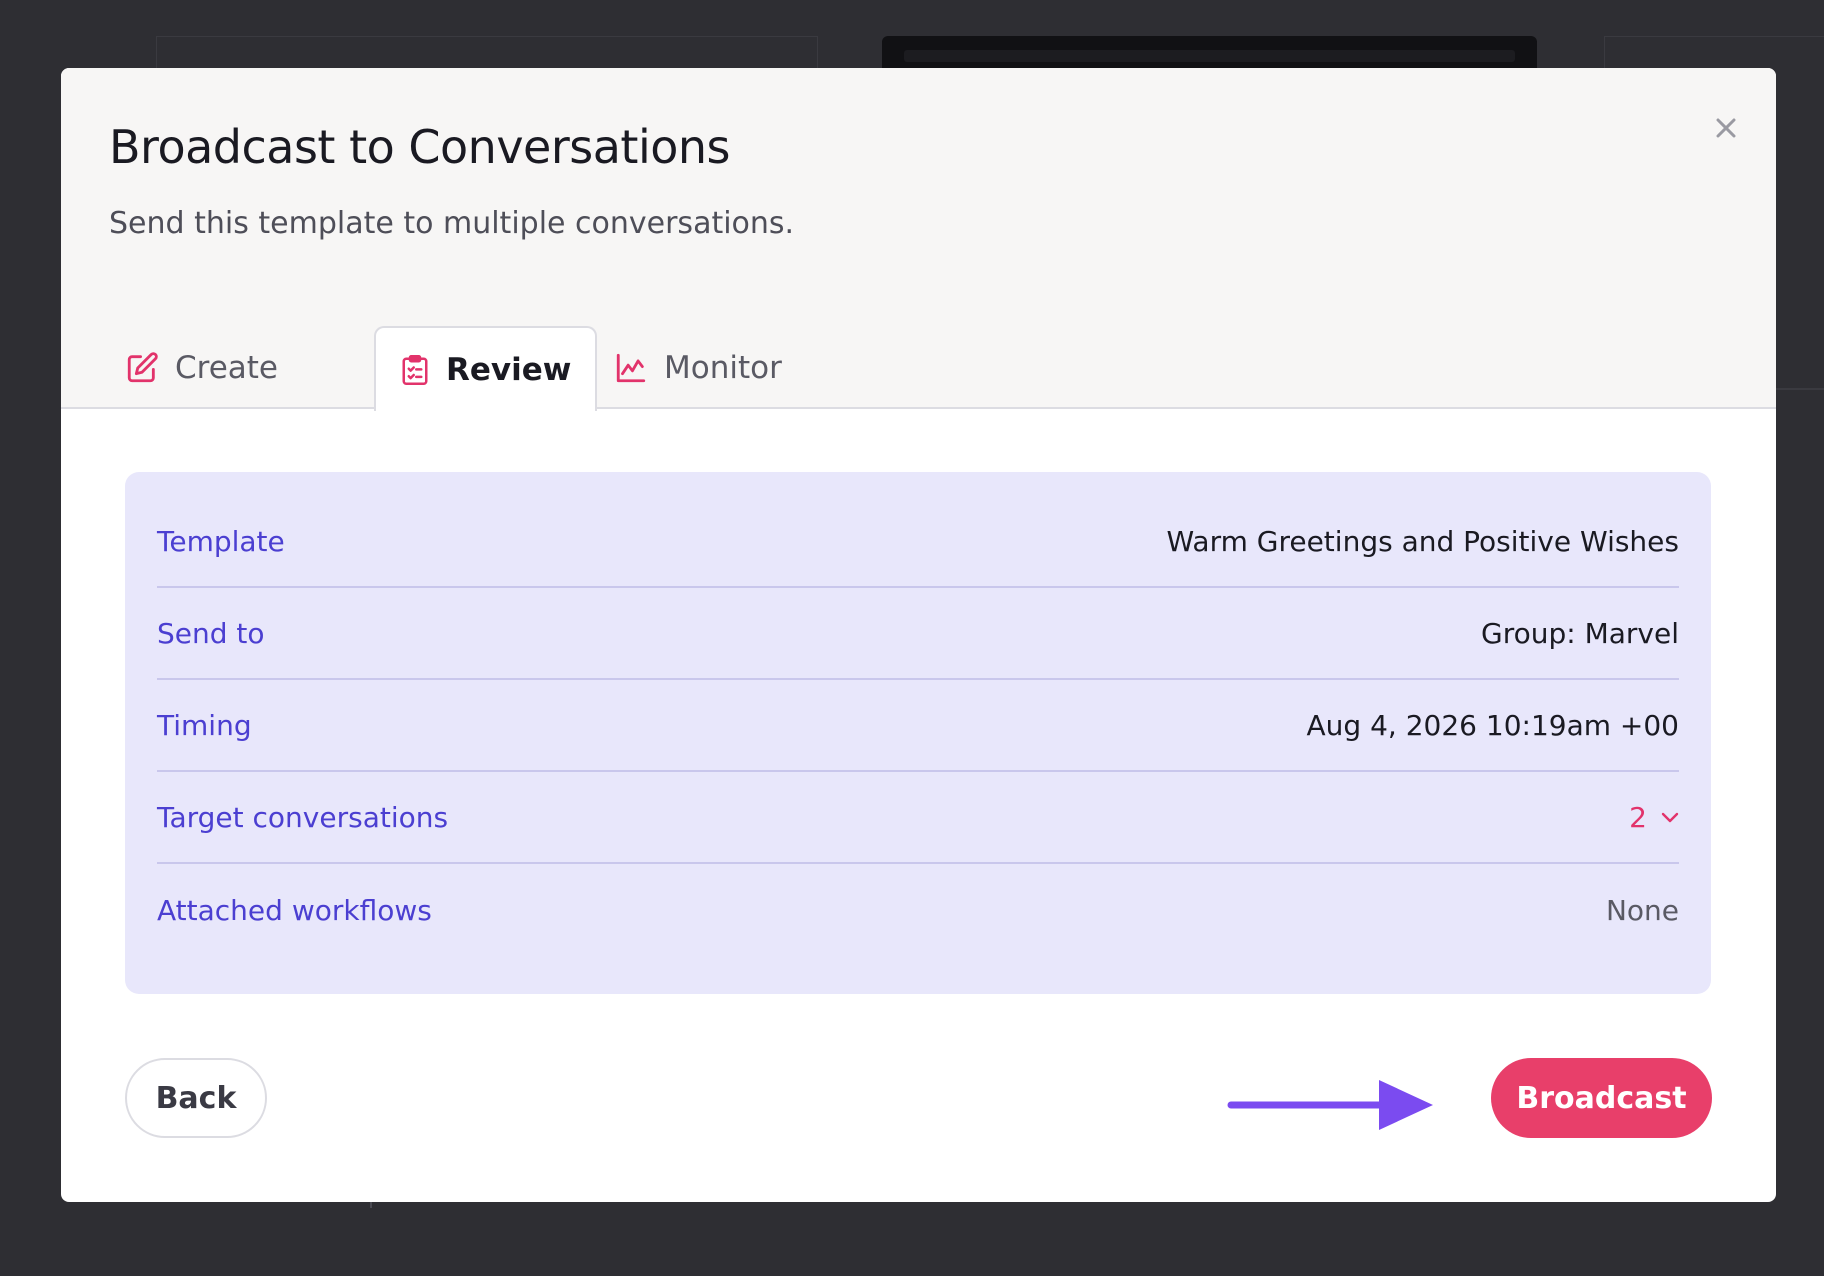 The image size is (1824, 1276). What do you see at coordinates (1638, 817) in the screenshot?
I see `target-conversations-count: 2` at bounding box center [1638, 817].